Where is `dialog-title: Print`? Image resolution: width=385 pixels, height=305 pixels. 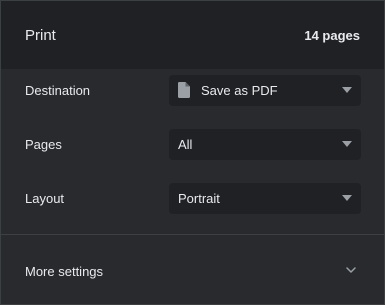 dialog-title: Print is located at coordinates (40, 35).